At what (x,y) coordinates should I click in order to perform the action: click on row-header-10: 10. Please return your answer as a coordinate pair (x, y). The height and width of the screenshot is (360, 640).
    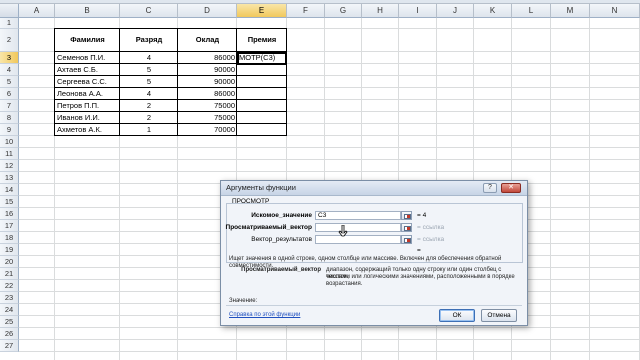
    Looking at the image, I should click on (9, 142).